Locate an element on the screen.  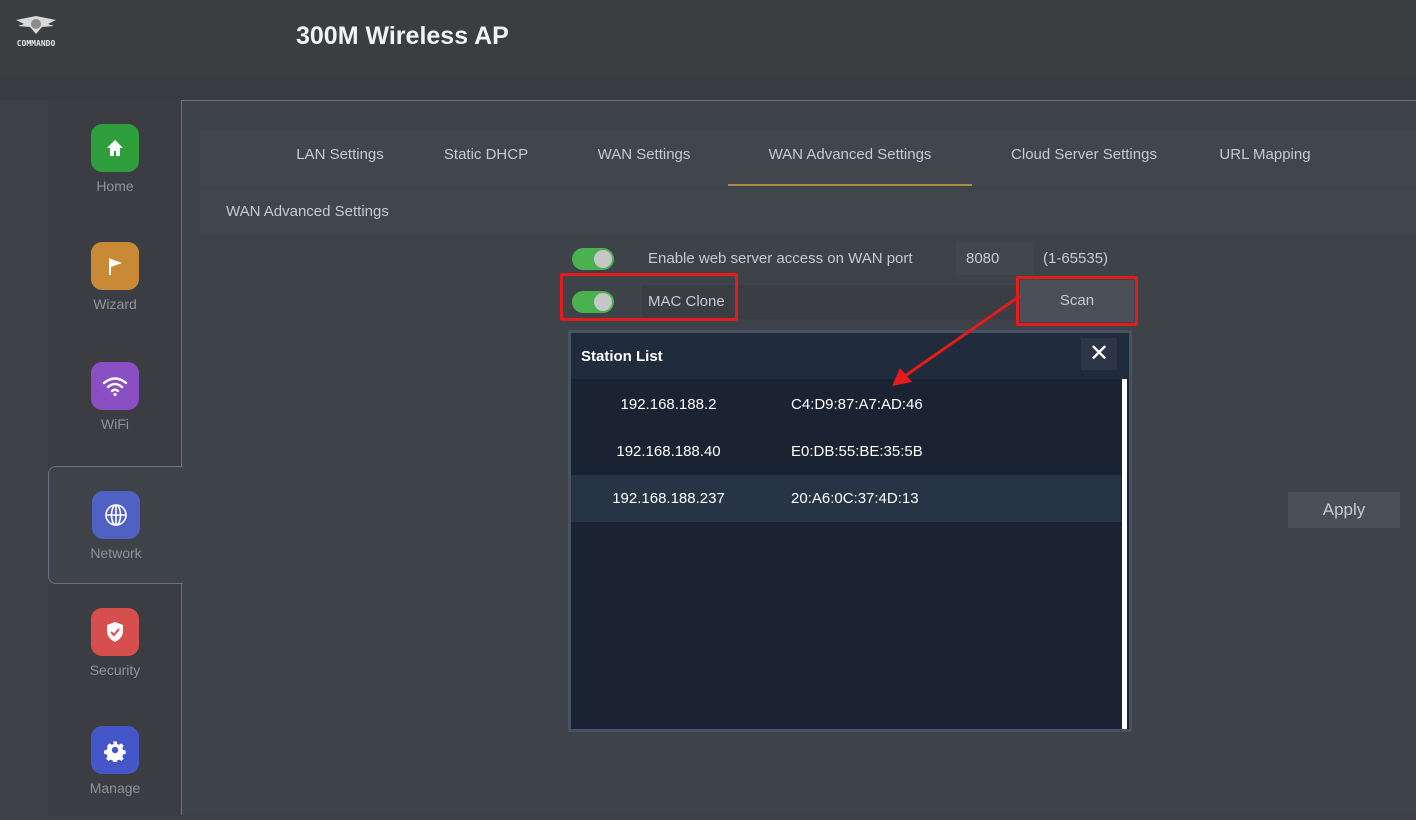
tab-static-dhcp: Static DHCP is located at coordinates (486, 158).